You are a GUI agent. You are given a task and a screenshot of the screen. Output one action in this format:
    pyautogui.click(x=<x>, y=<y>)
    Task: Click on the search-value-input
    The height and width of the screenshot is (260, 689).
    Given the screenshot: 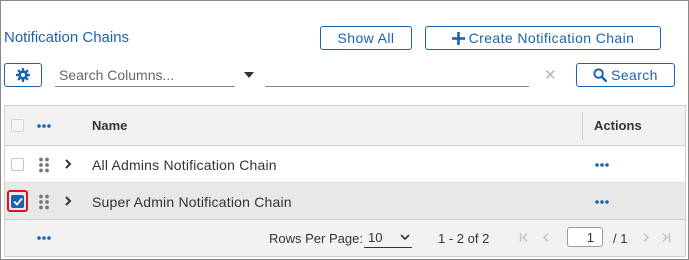 What is the action you would take?
    pyautogui.click(x=397, y=75)
    